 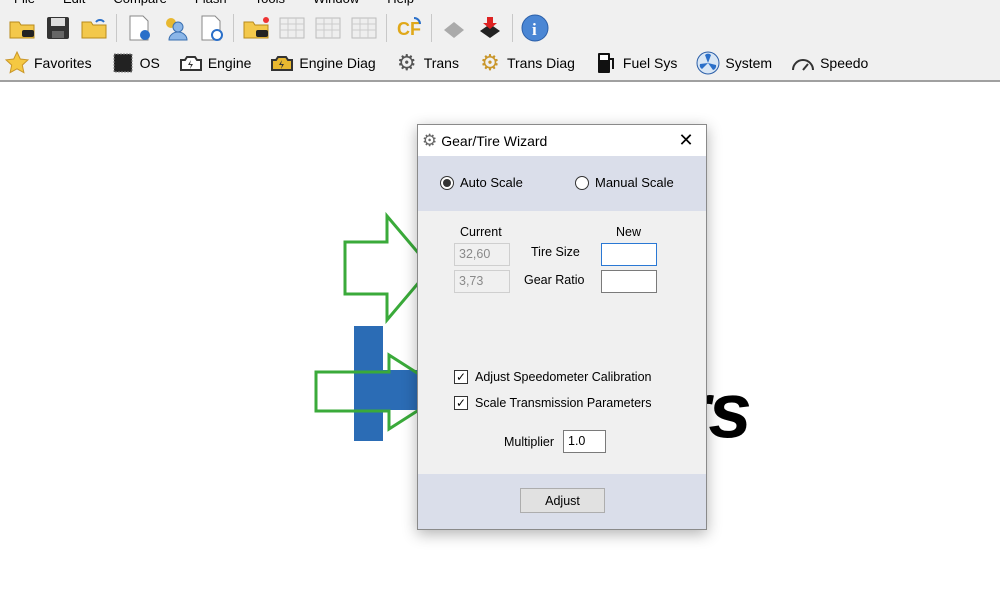 What do you see at coordinates (629, 254) in the screenshot?
I see `new-tire-size-input` at bounding box center [629, 254].